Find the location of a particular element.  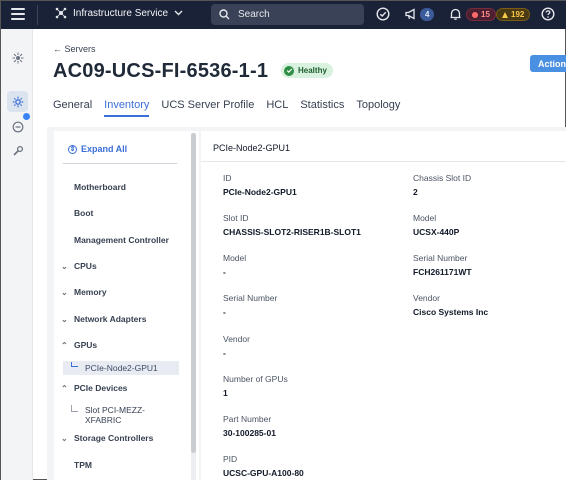

service-name: Infrastructure Service is located at coordinates (121, 13).